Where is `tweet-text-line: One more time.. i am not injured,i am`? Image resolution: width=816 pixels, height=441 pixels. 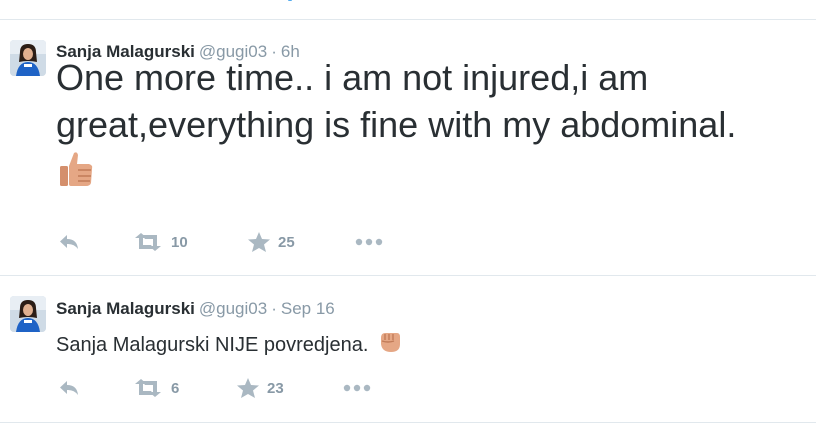 tweet-text-line: One more time.. i am not injured,i am is located at coordinates (352, 77).